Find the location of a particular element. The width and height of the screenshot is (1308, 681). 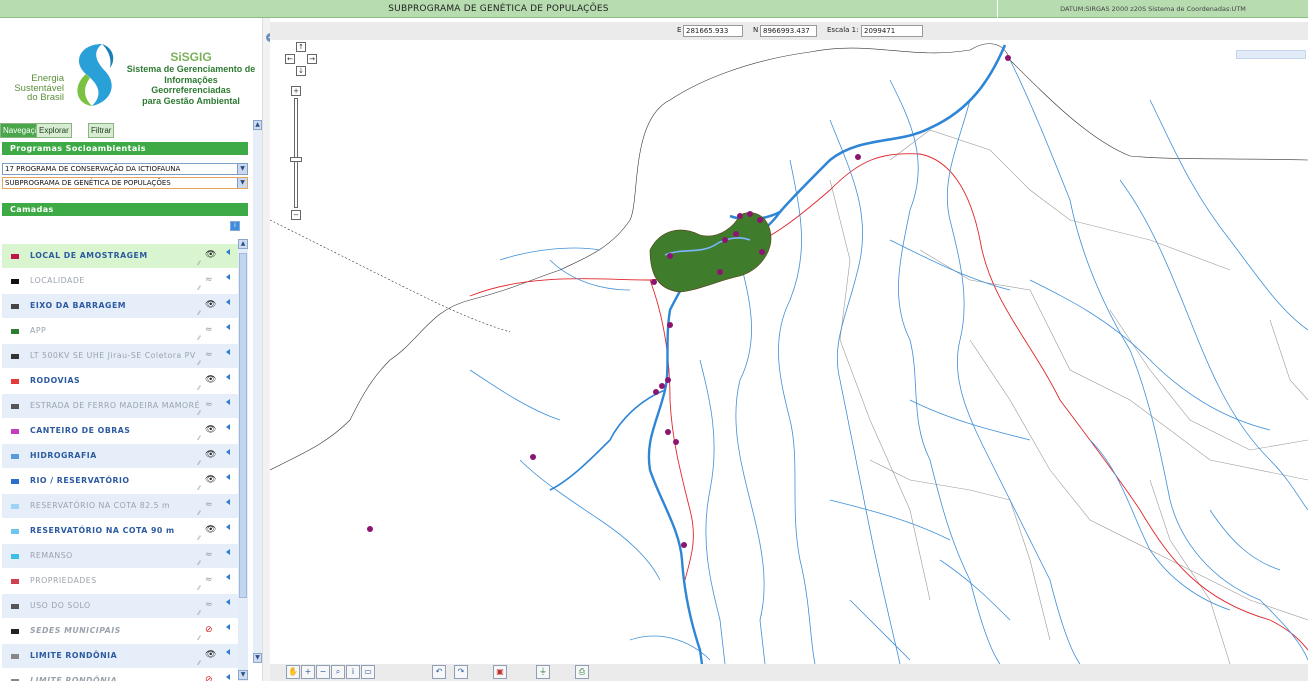

measure-icon: ▭ is located at coordinates (368, 672).